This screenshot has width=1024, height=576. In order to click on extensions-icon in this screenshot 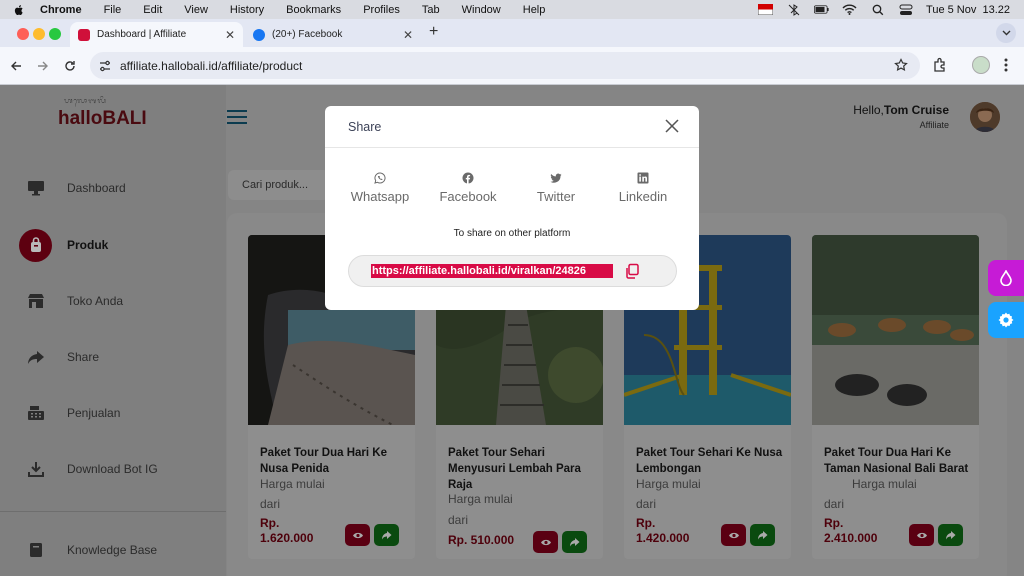, I will do `click(940, 65)`.